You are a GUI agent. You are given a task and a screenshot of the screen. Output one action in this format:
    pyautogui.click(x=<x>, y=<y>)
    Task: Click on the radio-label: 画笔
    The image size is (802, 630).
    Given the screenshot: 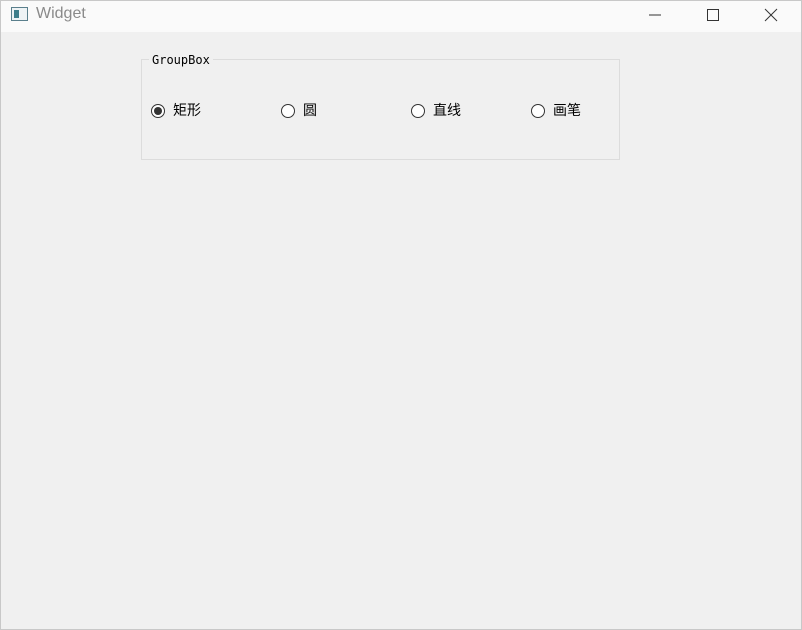 What is the action you would take?
    pyautogui.click(x=567, y=111)
    